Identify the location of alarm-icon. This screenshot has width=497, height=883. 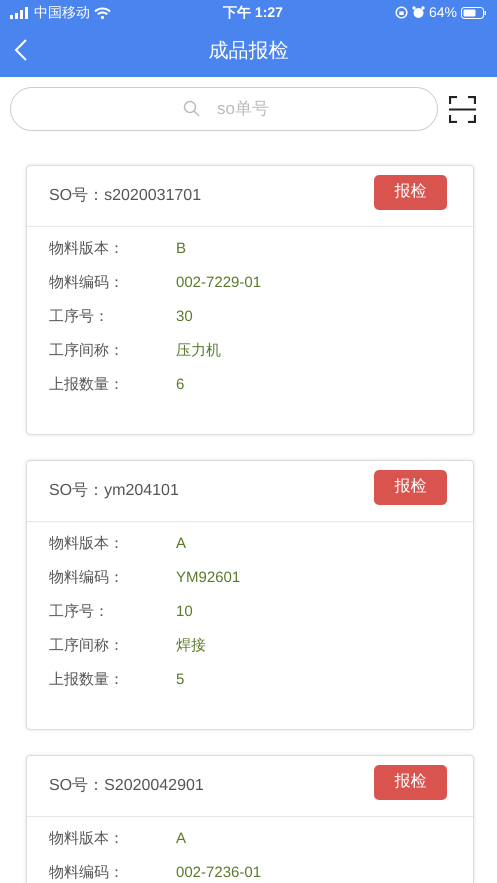
(418, 12).